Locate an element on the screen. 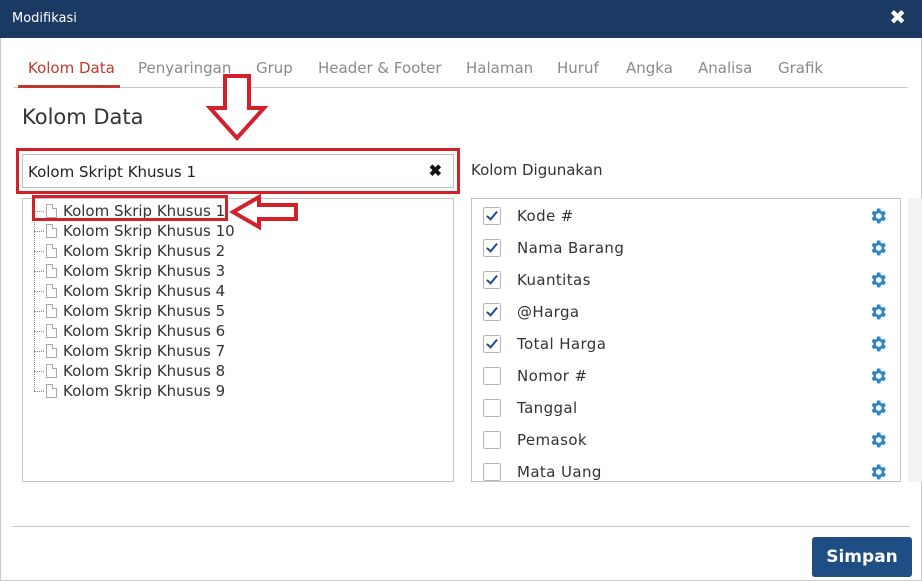 The image size is (922, 581). column-label: Nama Barang is located at coordinates (571, 248).